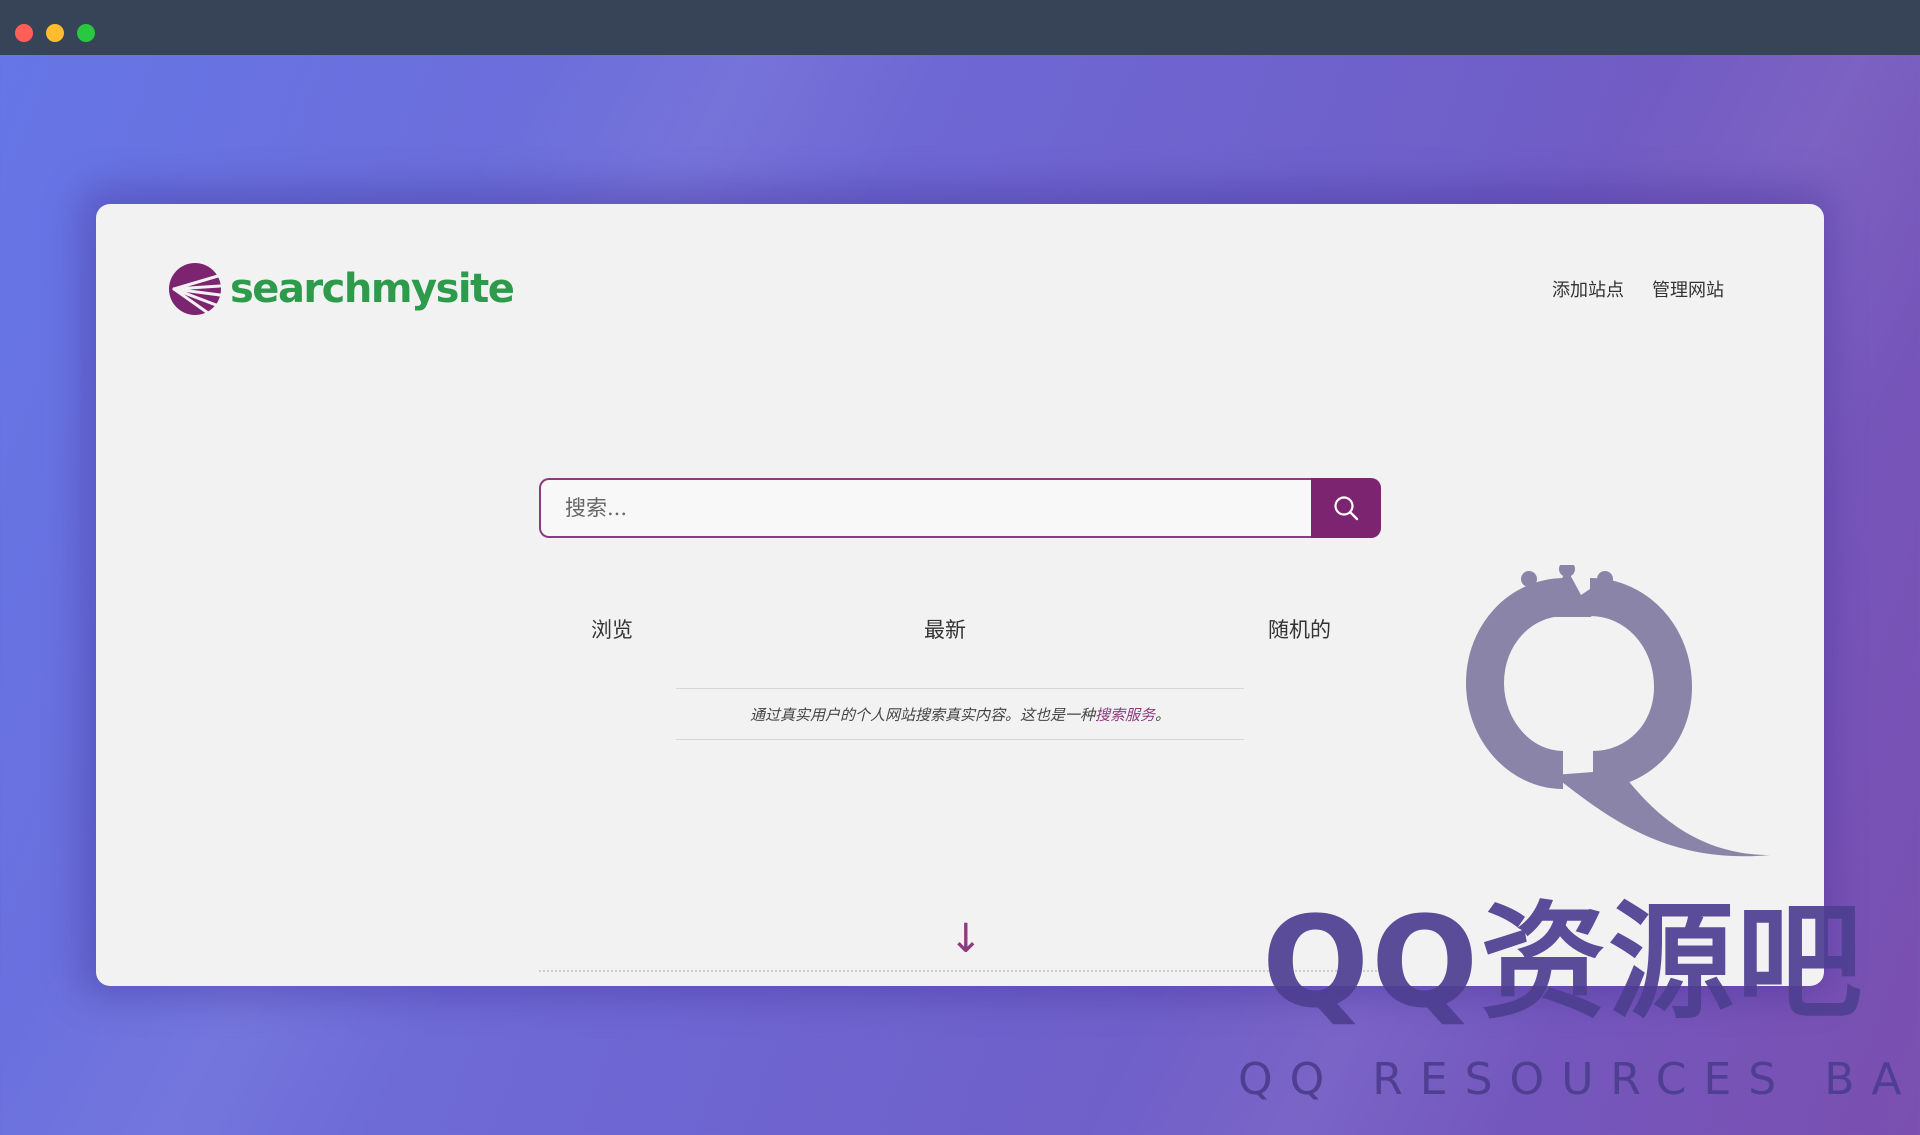 This screenshot has width=1920, height=1135. I want to click on top-nav: 添加站点 管理网站, so click(1638, 289).